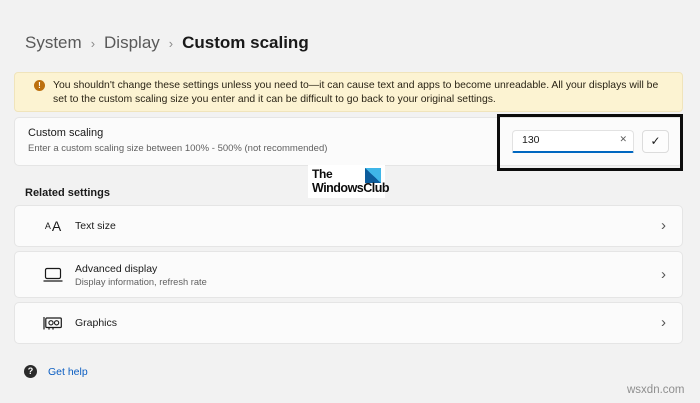 This screenshot has width=700, height=403. Describe the element at coordinates (132, 43) in the screenshot. I see `breadcrumb-display: Display` at that location.